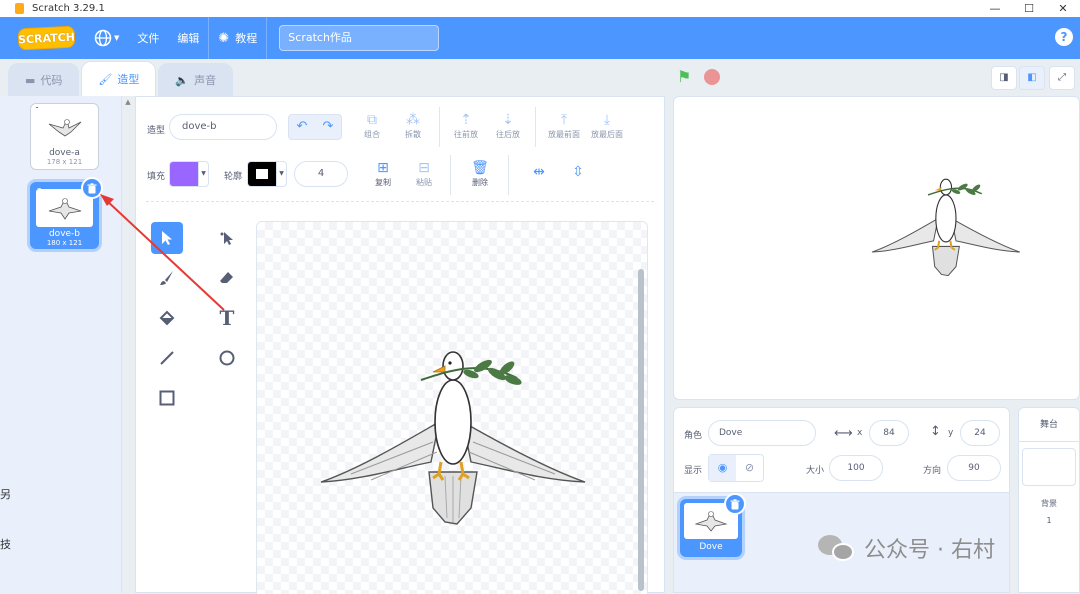  Describe the element at coordinates (539, 172) in the screenshot. I see `flip-horizontal-button: ⇹` at that location.